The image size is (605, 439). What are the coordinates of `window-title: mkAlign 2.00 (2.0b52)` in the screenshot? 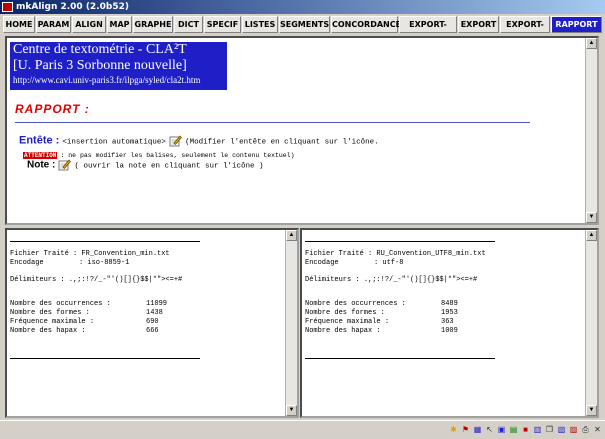 It's located at (72, 7).